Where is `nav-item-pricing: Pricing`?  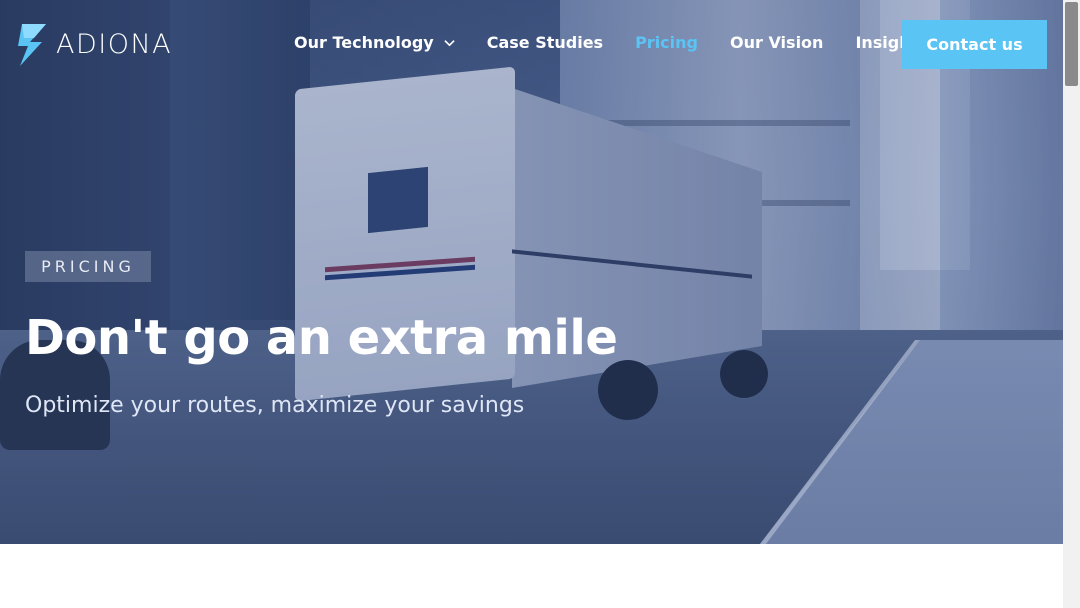 nav-item-pricing: Pricing is located at coordinates (666, 42).